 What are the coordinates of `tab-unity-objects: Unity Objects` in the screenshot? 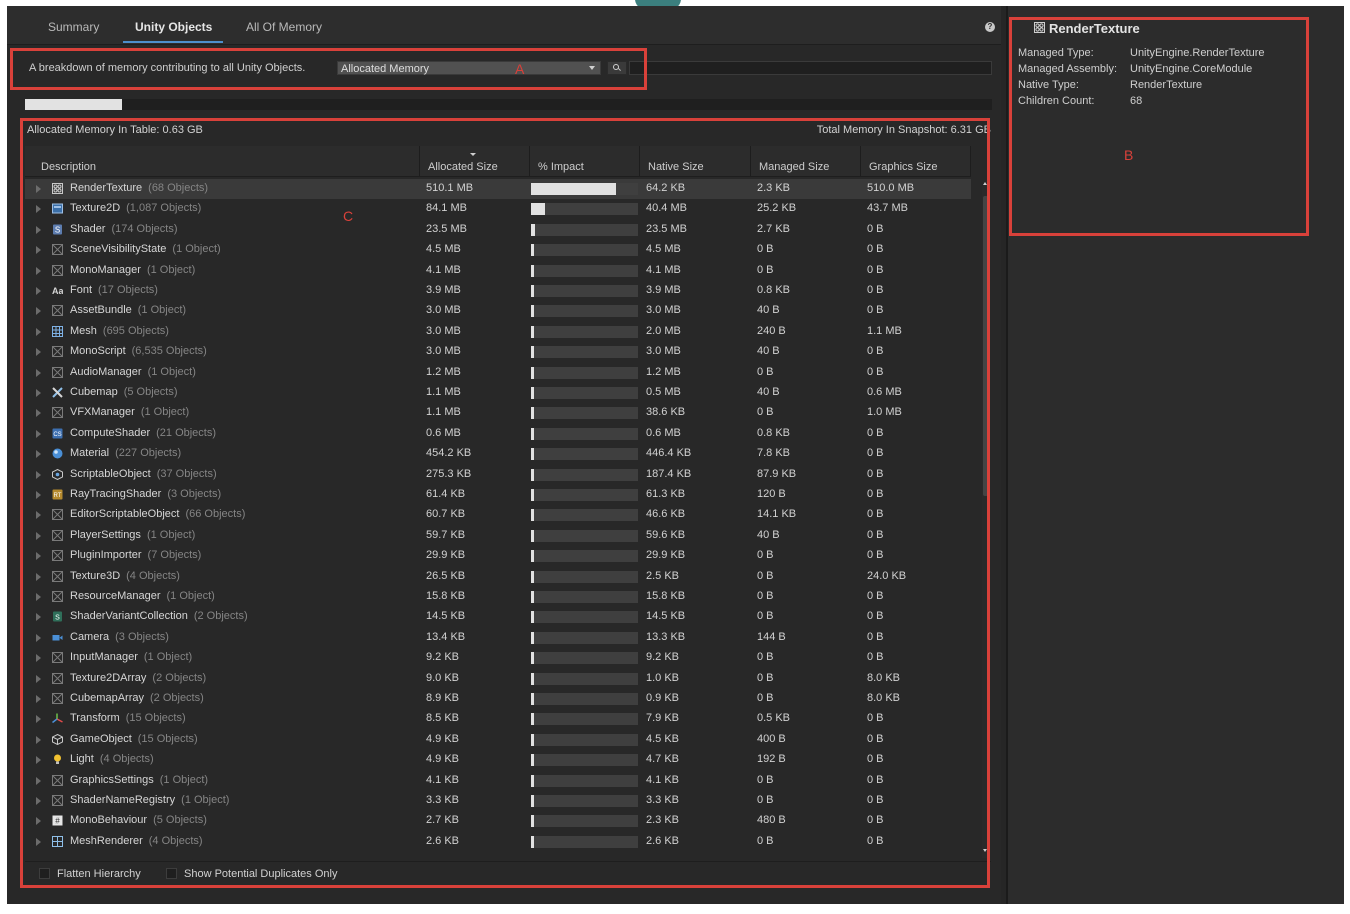 It's located at (173, 27).